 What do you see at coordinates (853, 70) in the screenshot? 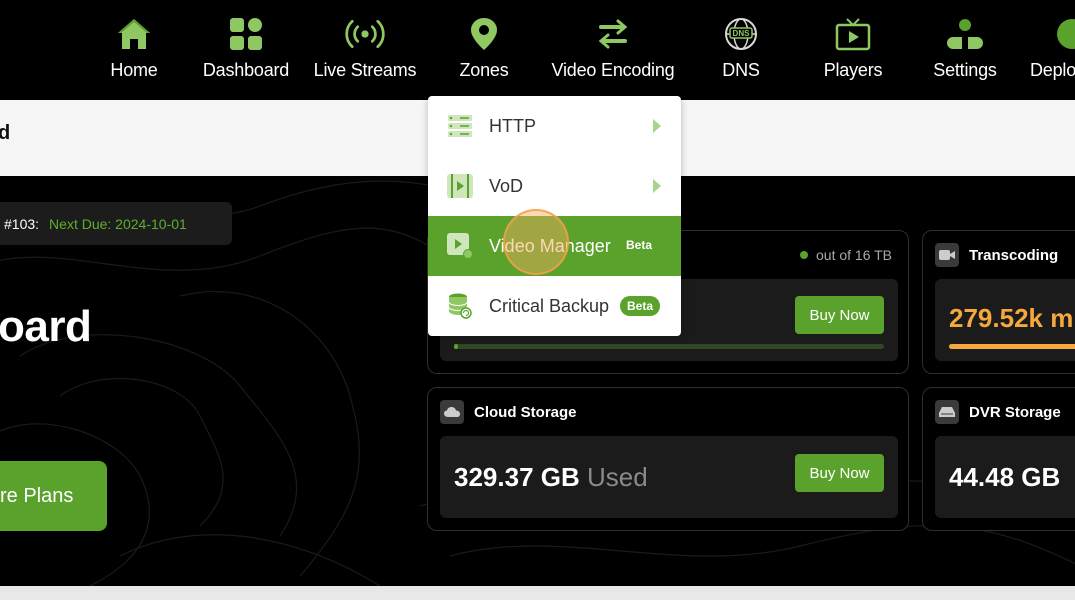
I see `nav-players-label: Players` at bounding box center [853, 70].